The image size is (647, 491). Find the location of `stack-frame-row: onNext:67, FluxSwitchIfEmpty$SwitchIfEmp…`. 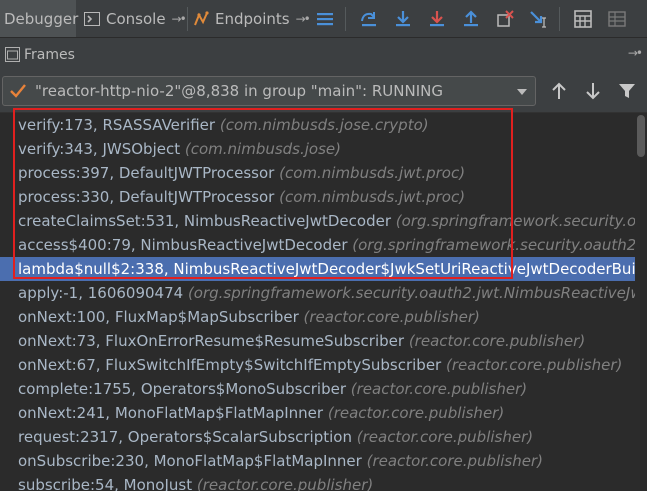

stack-frame-row: onNext:67, FluxSwitchIfEmpty$SwitchIfEmp… is located at coordinates (323, 365).